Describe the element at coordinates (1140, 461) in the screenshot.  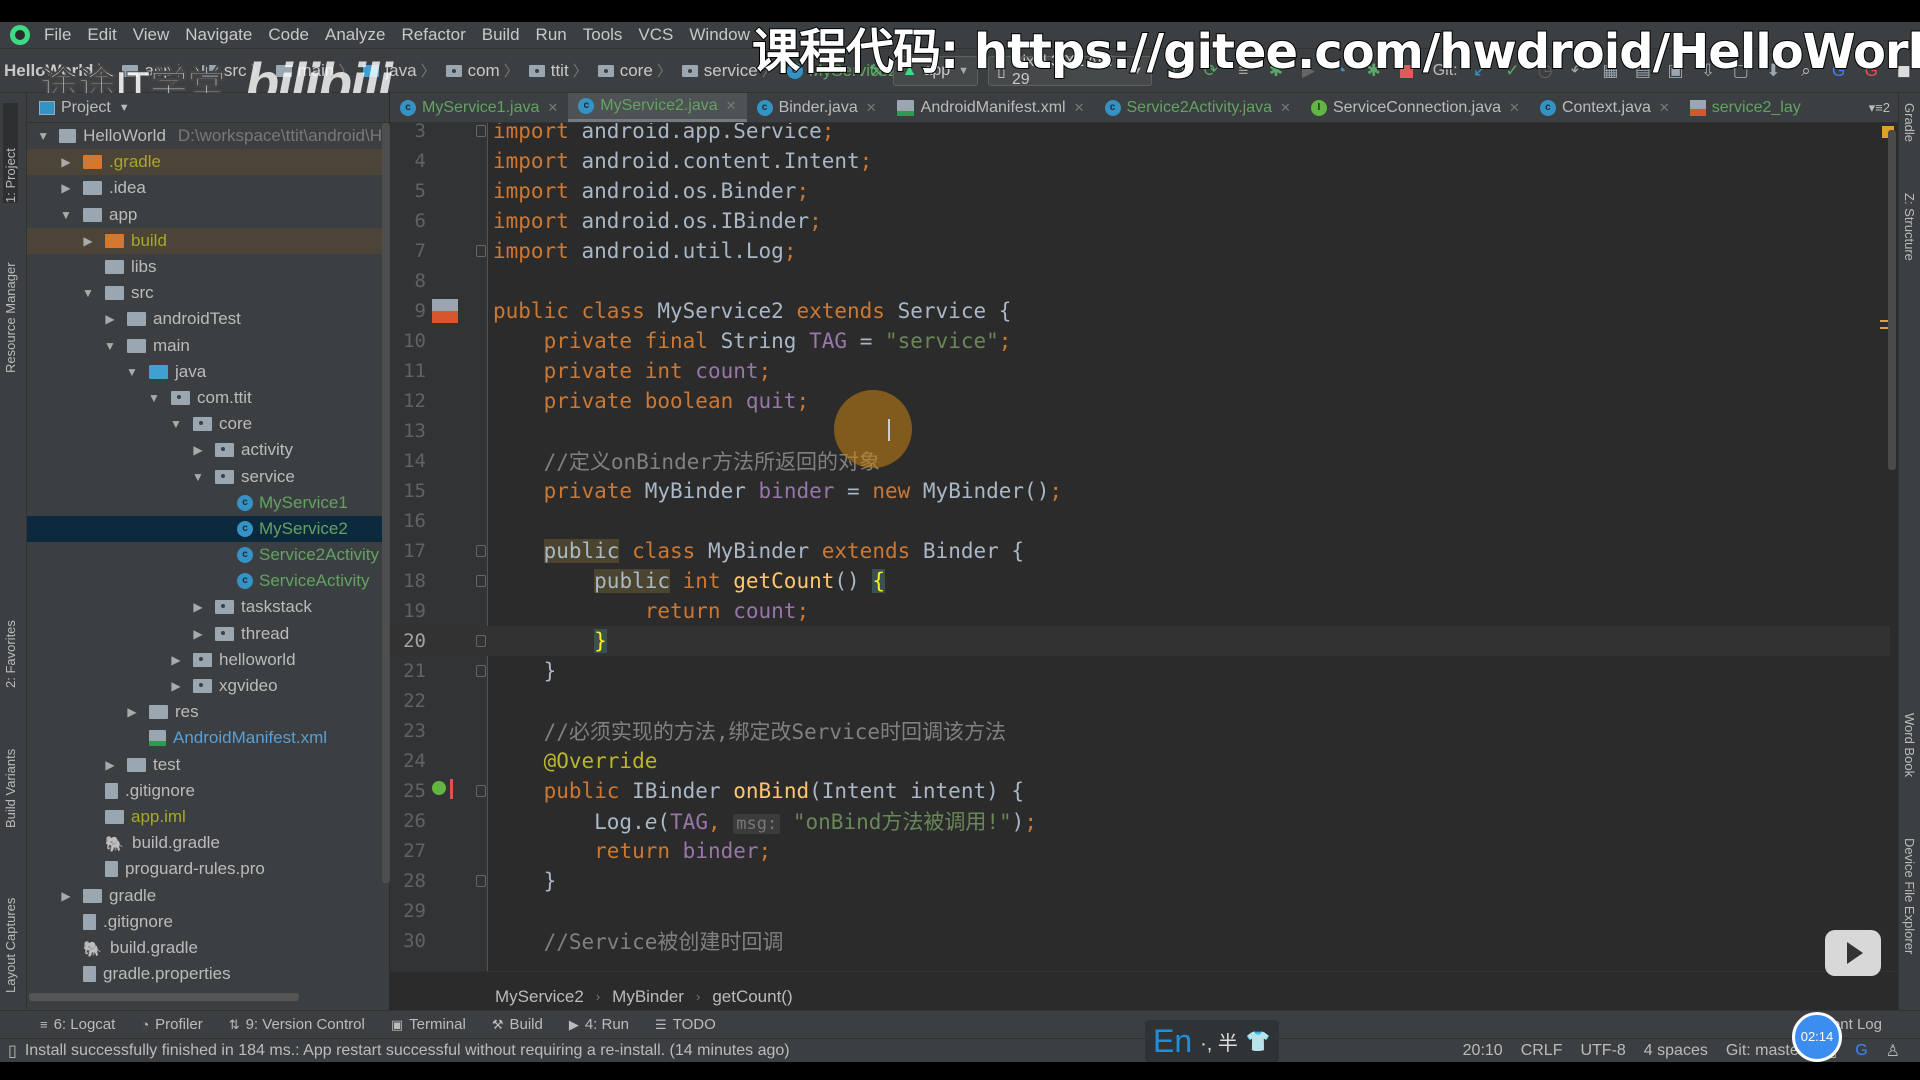
I see `code-line: 14 //定义onBinder方法所返回的对象` at that location.